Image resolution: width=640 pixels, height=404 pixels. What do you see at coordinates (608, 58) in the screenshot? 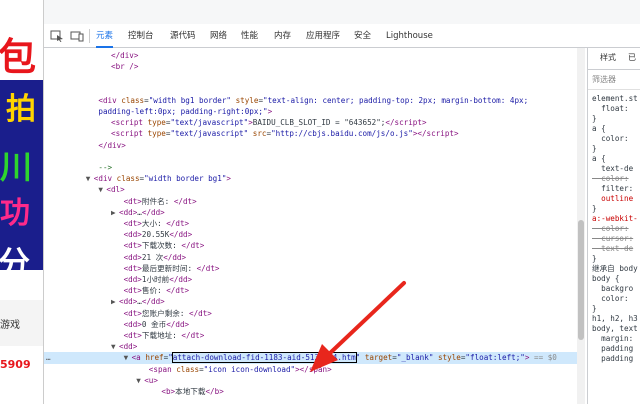
I see `tab-styles: 样式` at bounding box center [608, 58].